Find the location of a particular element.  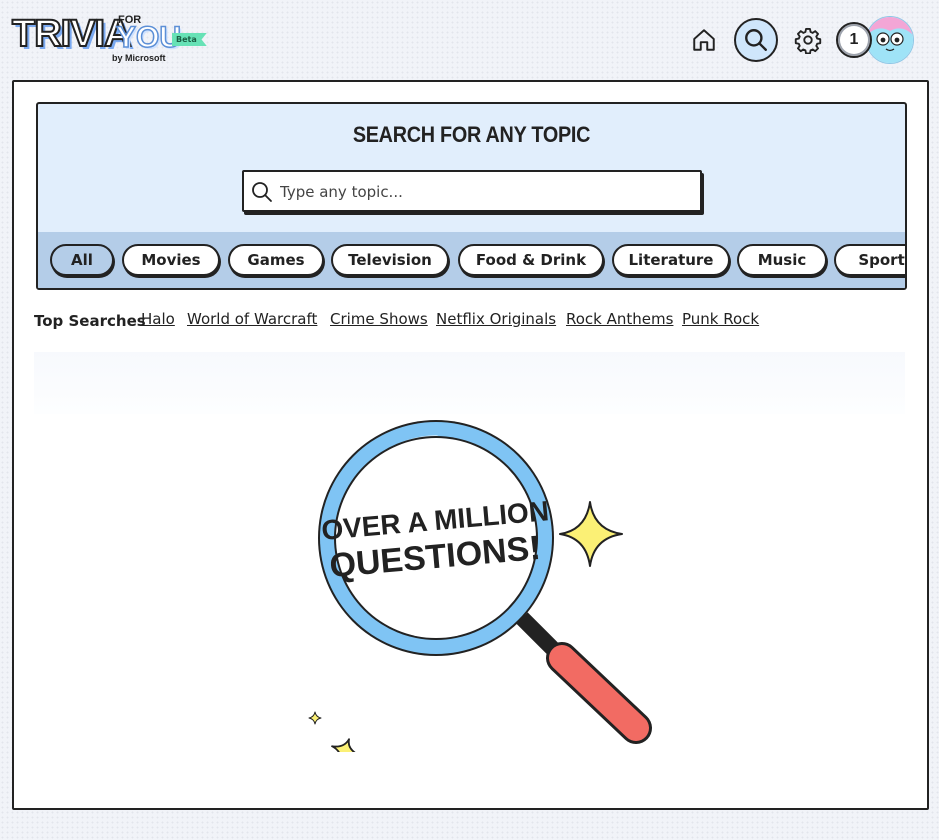

category-chip-games: Games is located at coordinates (276, 260).